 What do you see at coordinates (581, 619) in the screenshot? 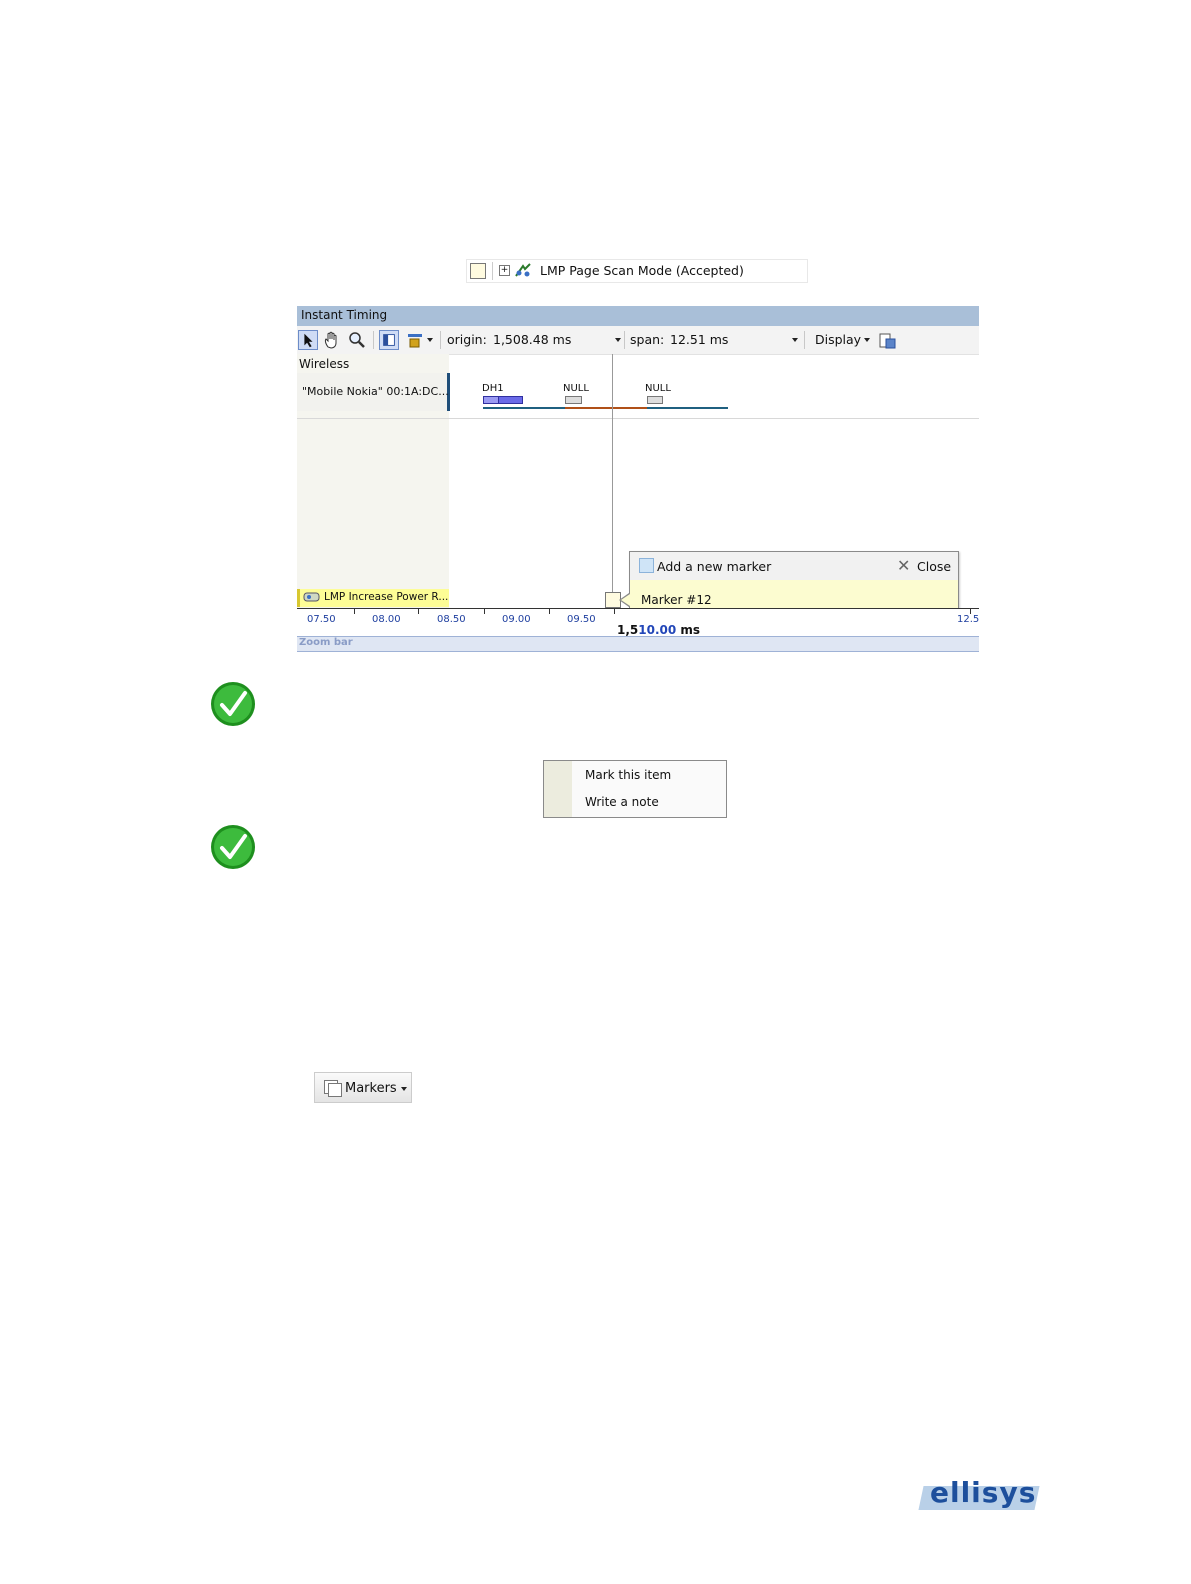
I see `ruler-tick-label: 09.50` at bounding box center [581, 619].